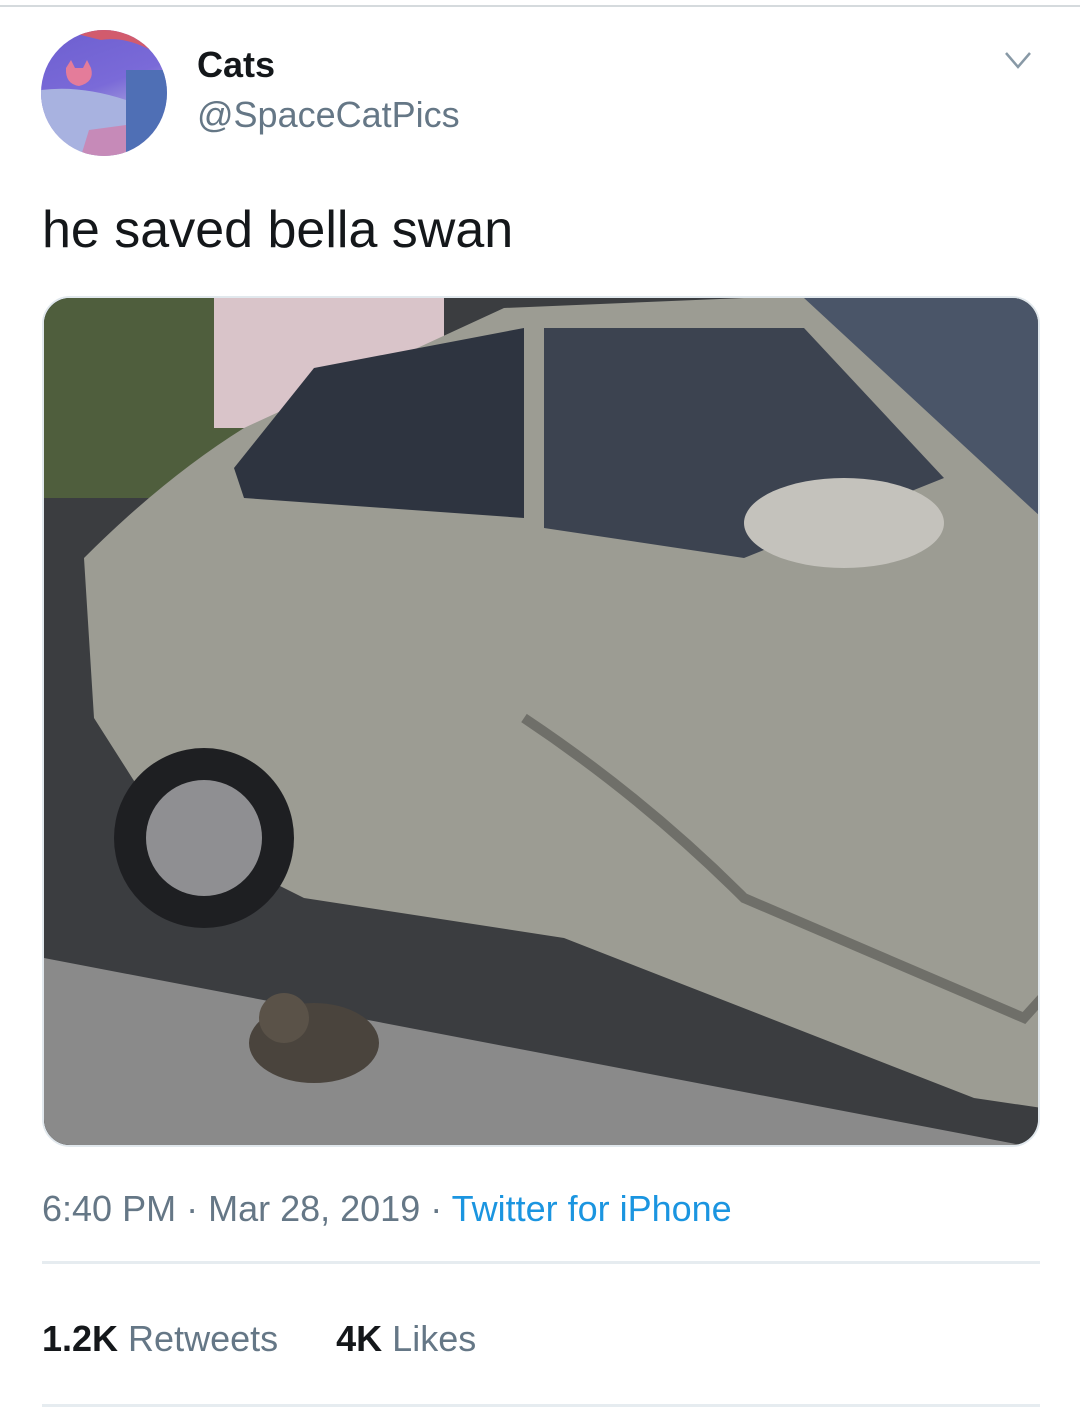  I want to click on likes-stat: 4K Likes, so click(406, 1338).